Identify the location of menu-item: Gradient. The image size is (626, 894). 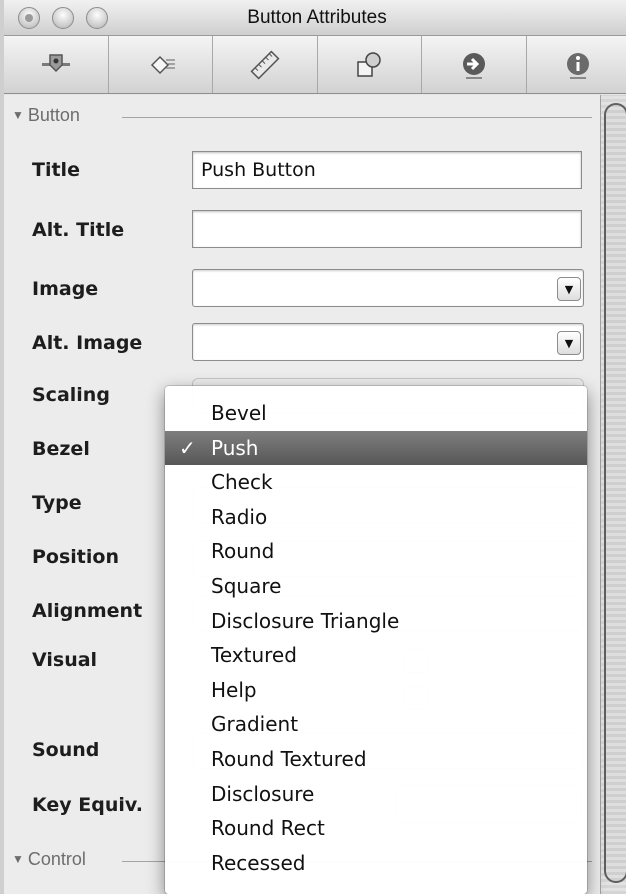
(376, 724).